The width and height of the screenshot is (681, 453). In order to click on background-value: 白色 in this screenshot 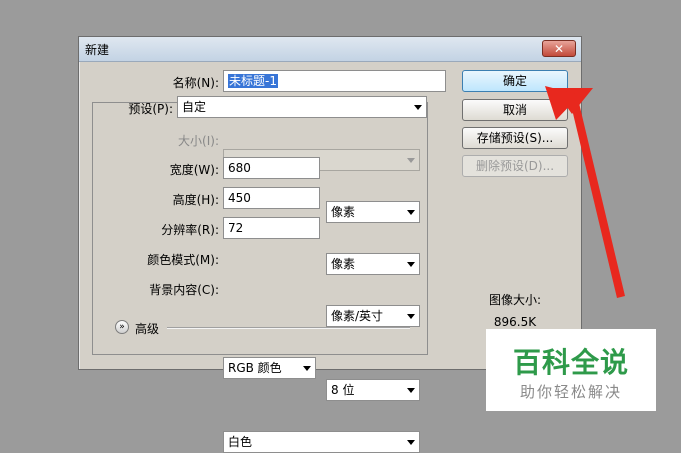, I will do `click(240, 442)`.